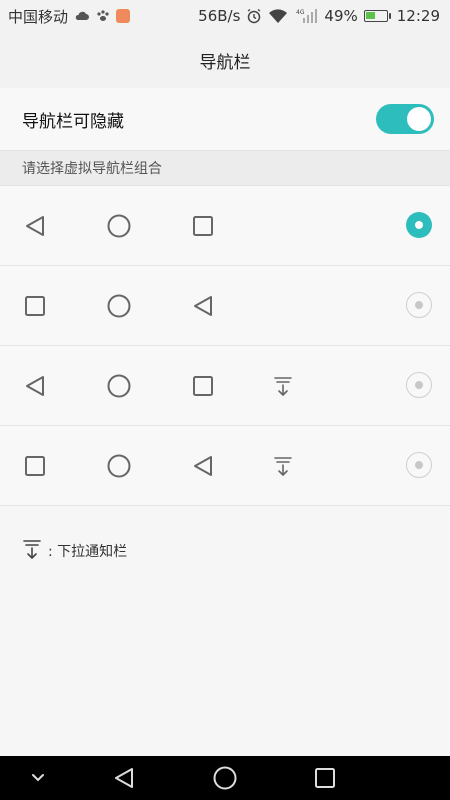  I want to click on system-back-button, so click(124, 778).